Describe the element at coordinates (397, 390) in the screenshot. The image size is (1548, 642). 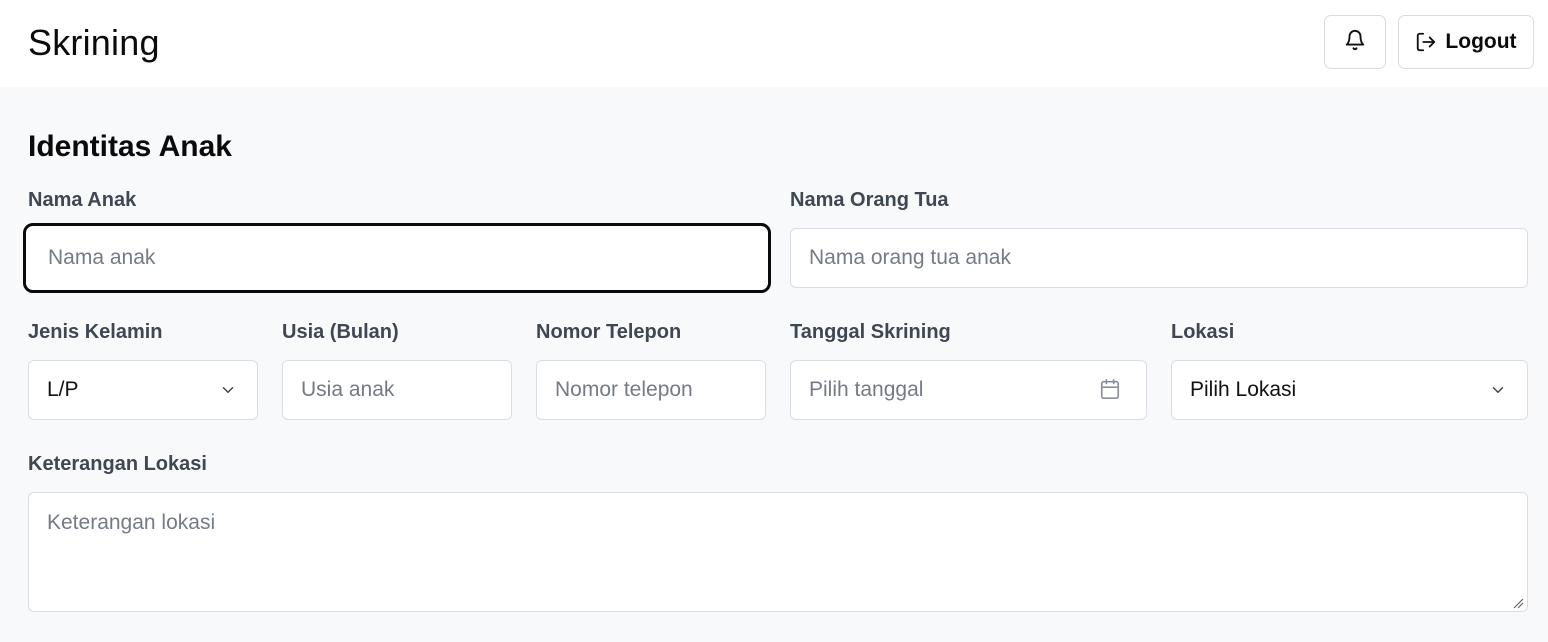
I see `usia-input` at that location.